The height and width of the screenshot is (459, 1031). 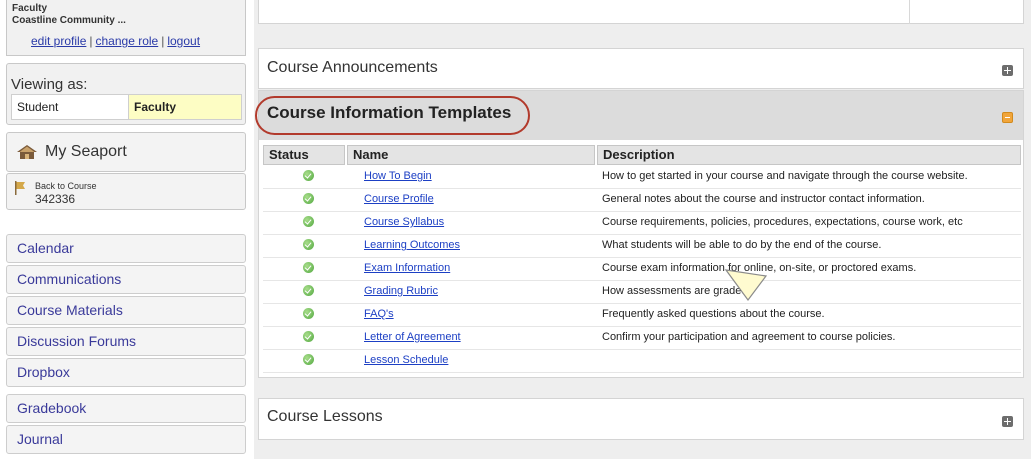 What do you see at coordinates (30, 8) in the screenshot?
I see `user-role: Faculty` at bounding box center [30, 8].